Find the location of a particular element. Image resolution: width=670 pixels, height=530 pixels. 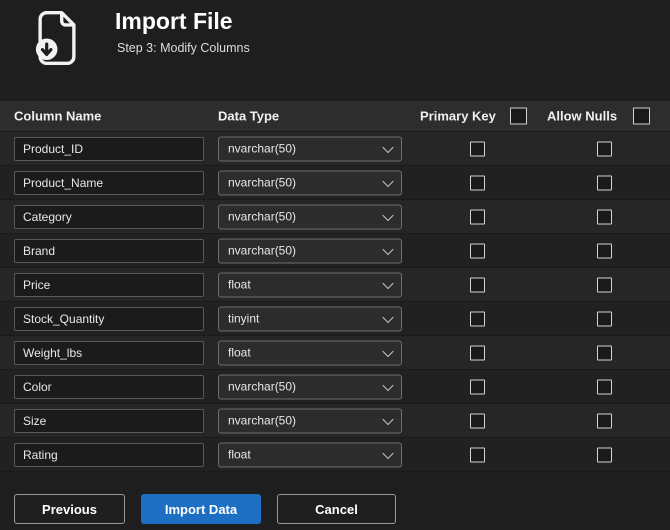

column-header-allow-nulls: Allow Nulls is located at coordinates (582, 116).